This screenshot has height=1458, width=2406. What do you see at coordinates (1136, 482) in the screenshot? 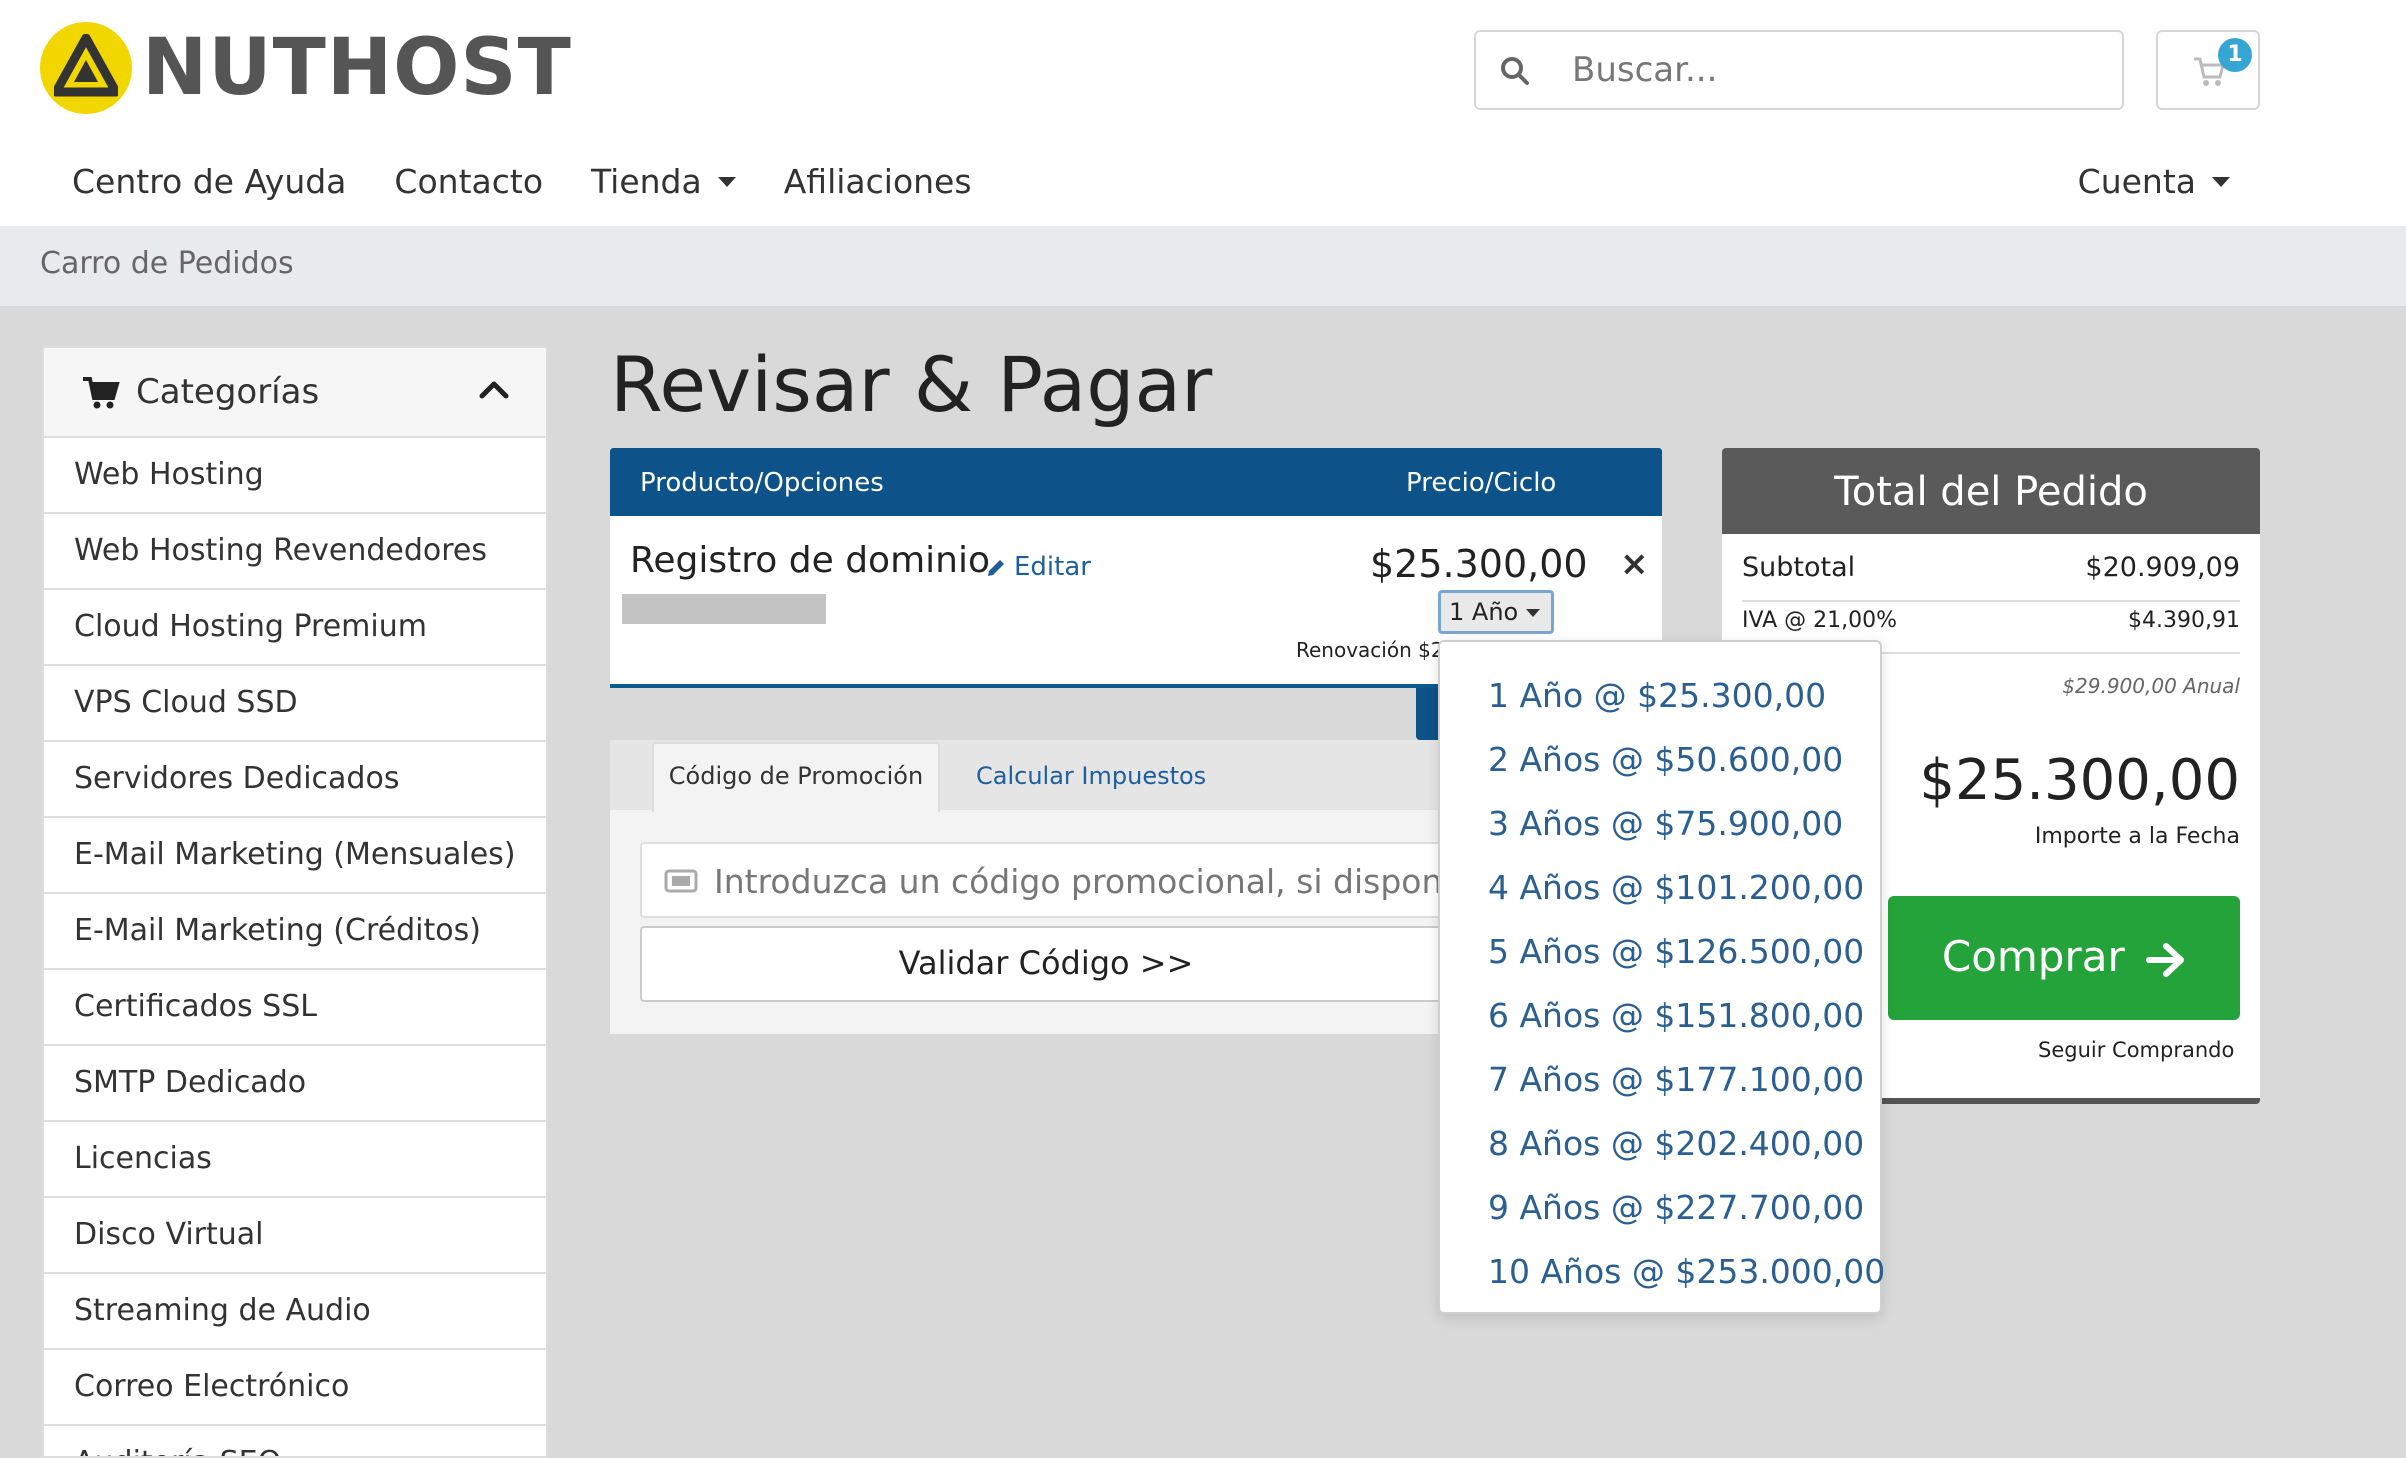
I see `cart-table-header: Producto/Opciones Precio/Ciclo` at bounding box center [1136, 482].